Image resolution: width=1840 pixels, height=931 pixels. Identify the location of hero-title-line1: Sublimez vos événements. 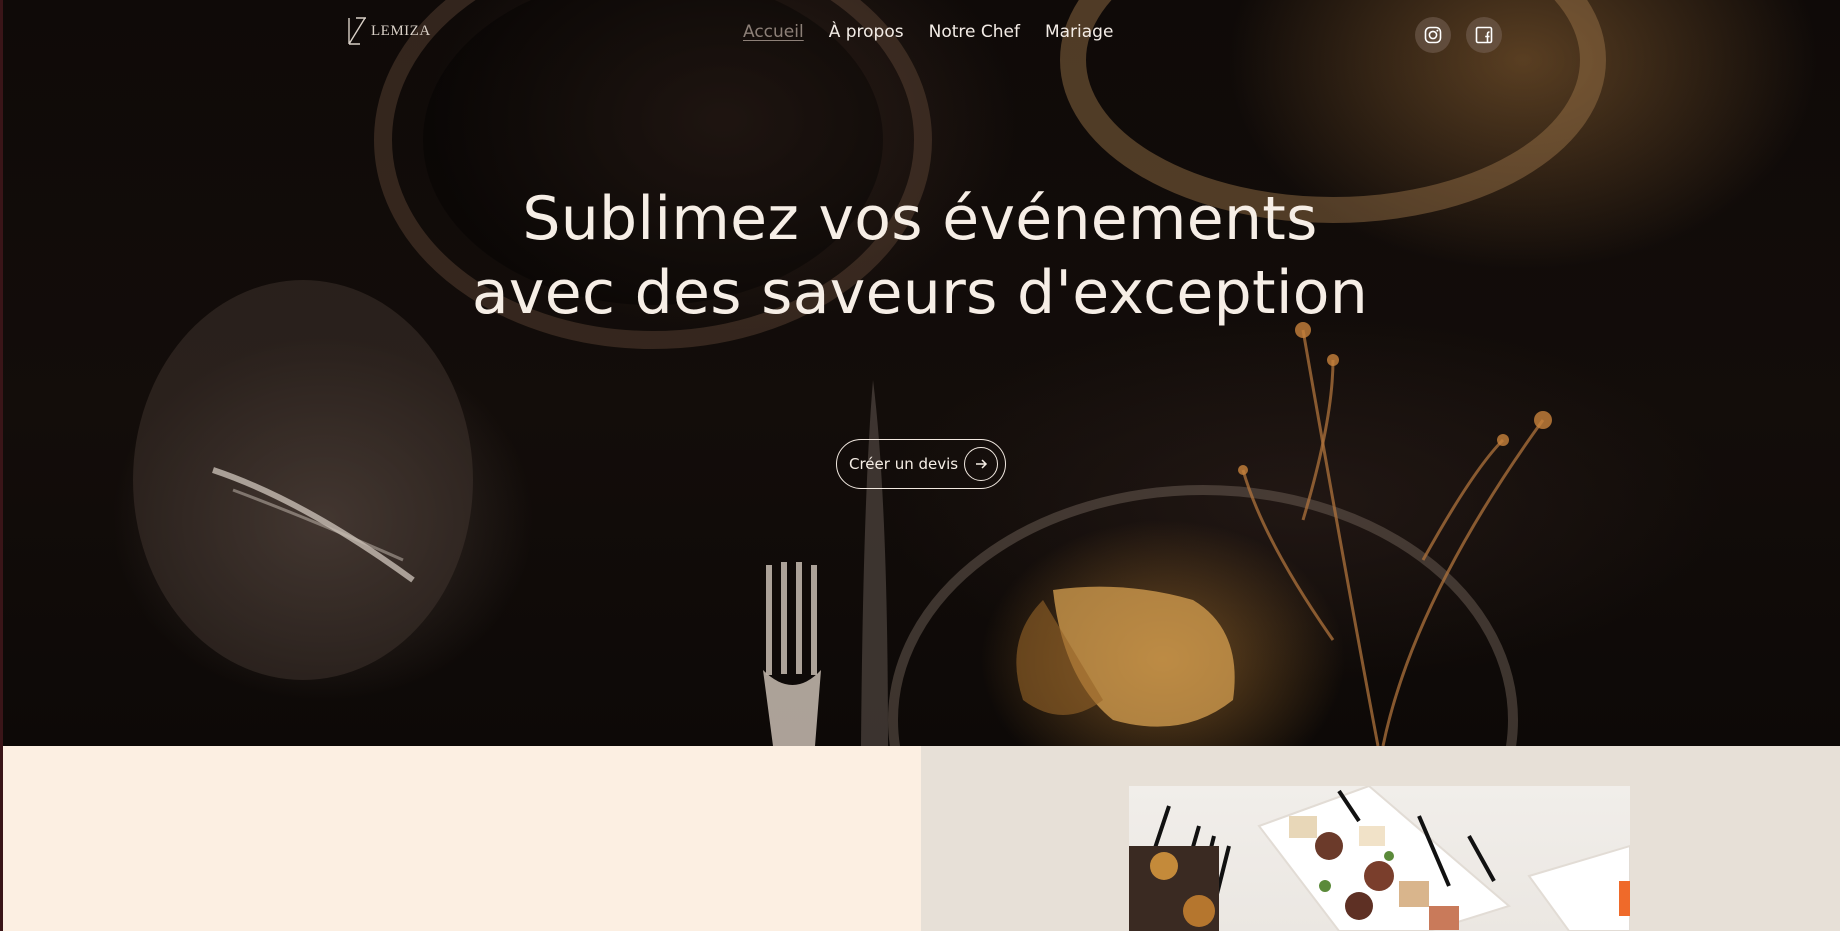
(920, 219).